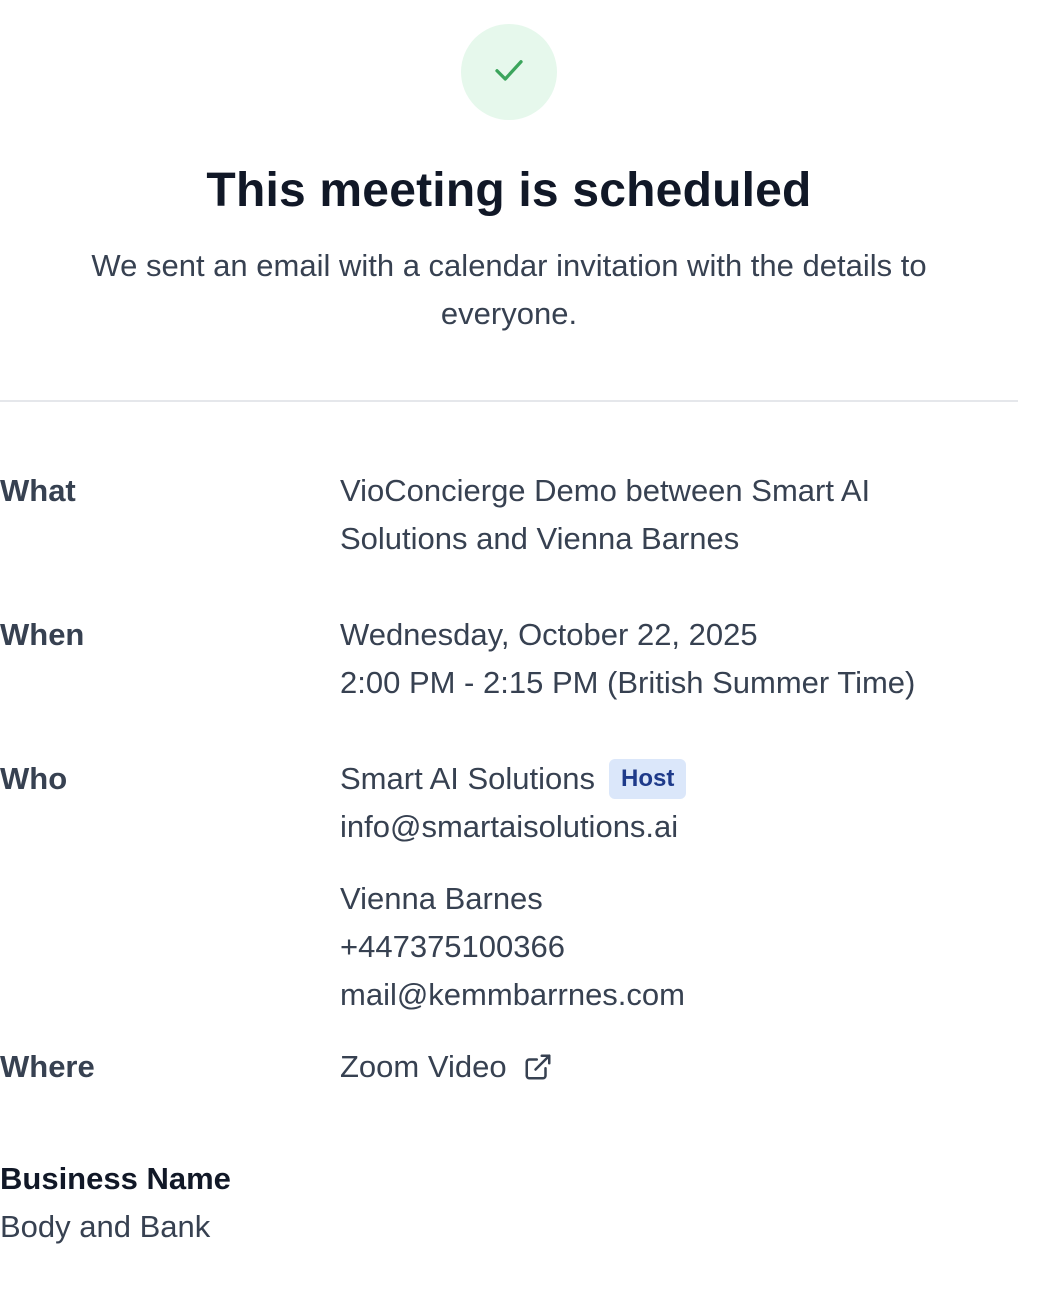 The width and height of the screenshot is (1064, 1290). Describe the element at coordinates (34, 778) in the screenshot. I see `who-label: Who` at that location.